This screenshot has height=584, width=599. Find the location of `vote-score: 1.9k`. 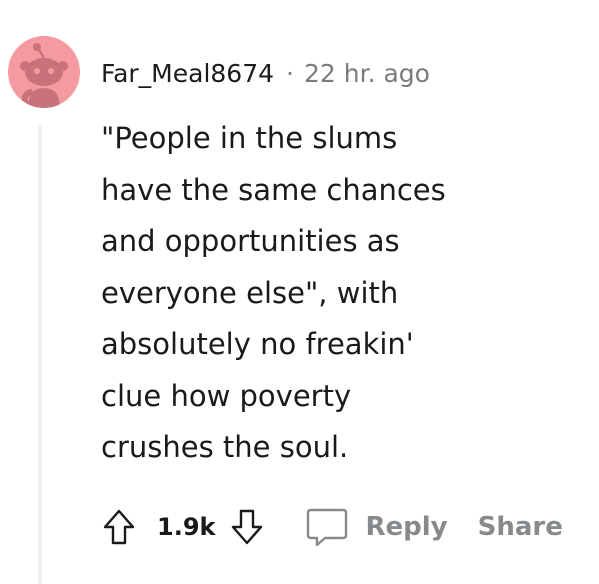

vote-score: 1.9k is located at coordinates (186, 527).